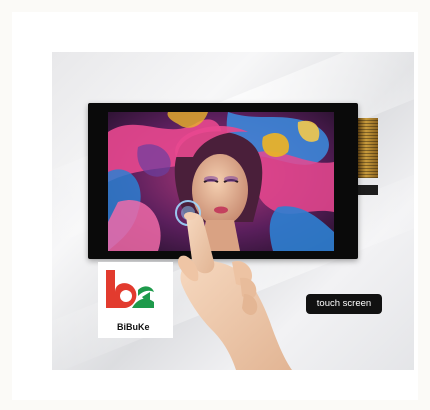 Image resolution: width=430 pixels, height=410 pixels. What do you see at coordinates (235, 291) in the screenshot?
I see `hand-pointing-icon` at bounding box center [235, 291].